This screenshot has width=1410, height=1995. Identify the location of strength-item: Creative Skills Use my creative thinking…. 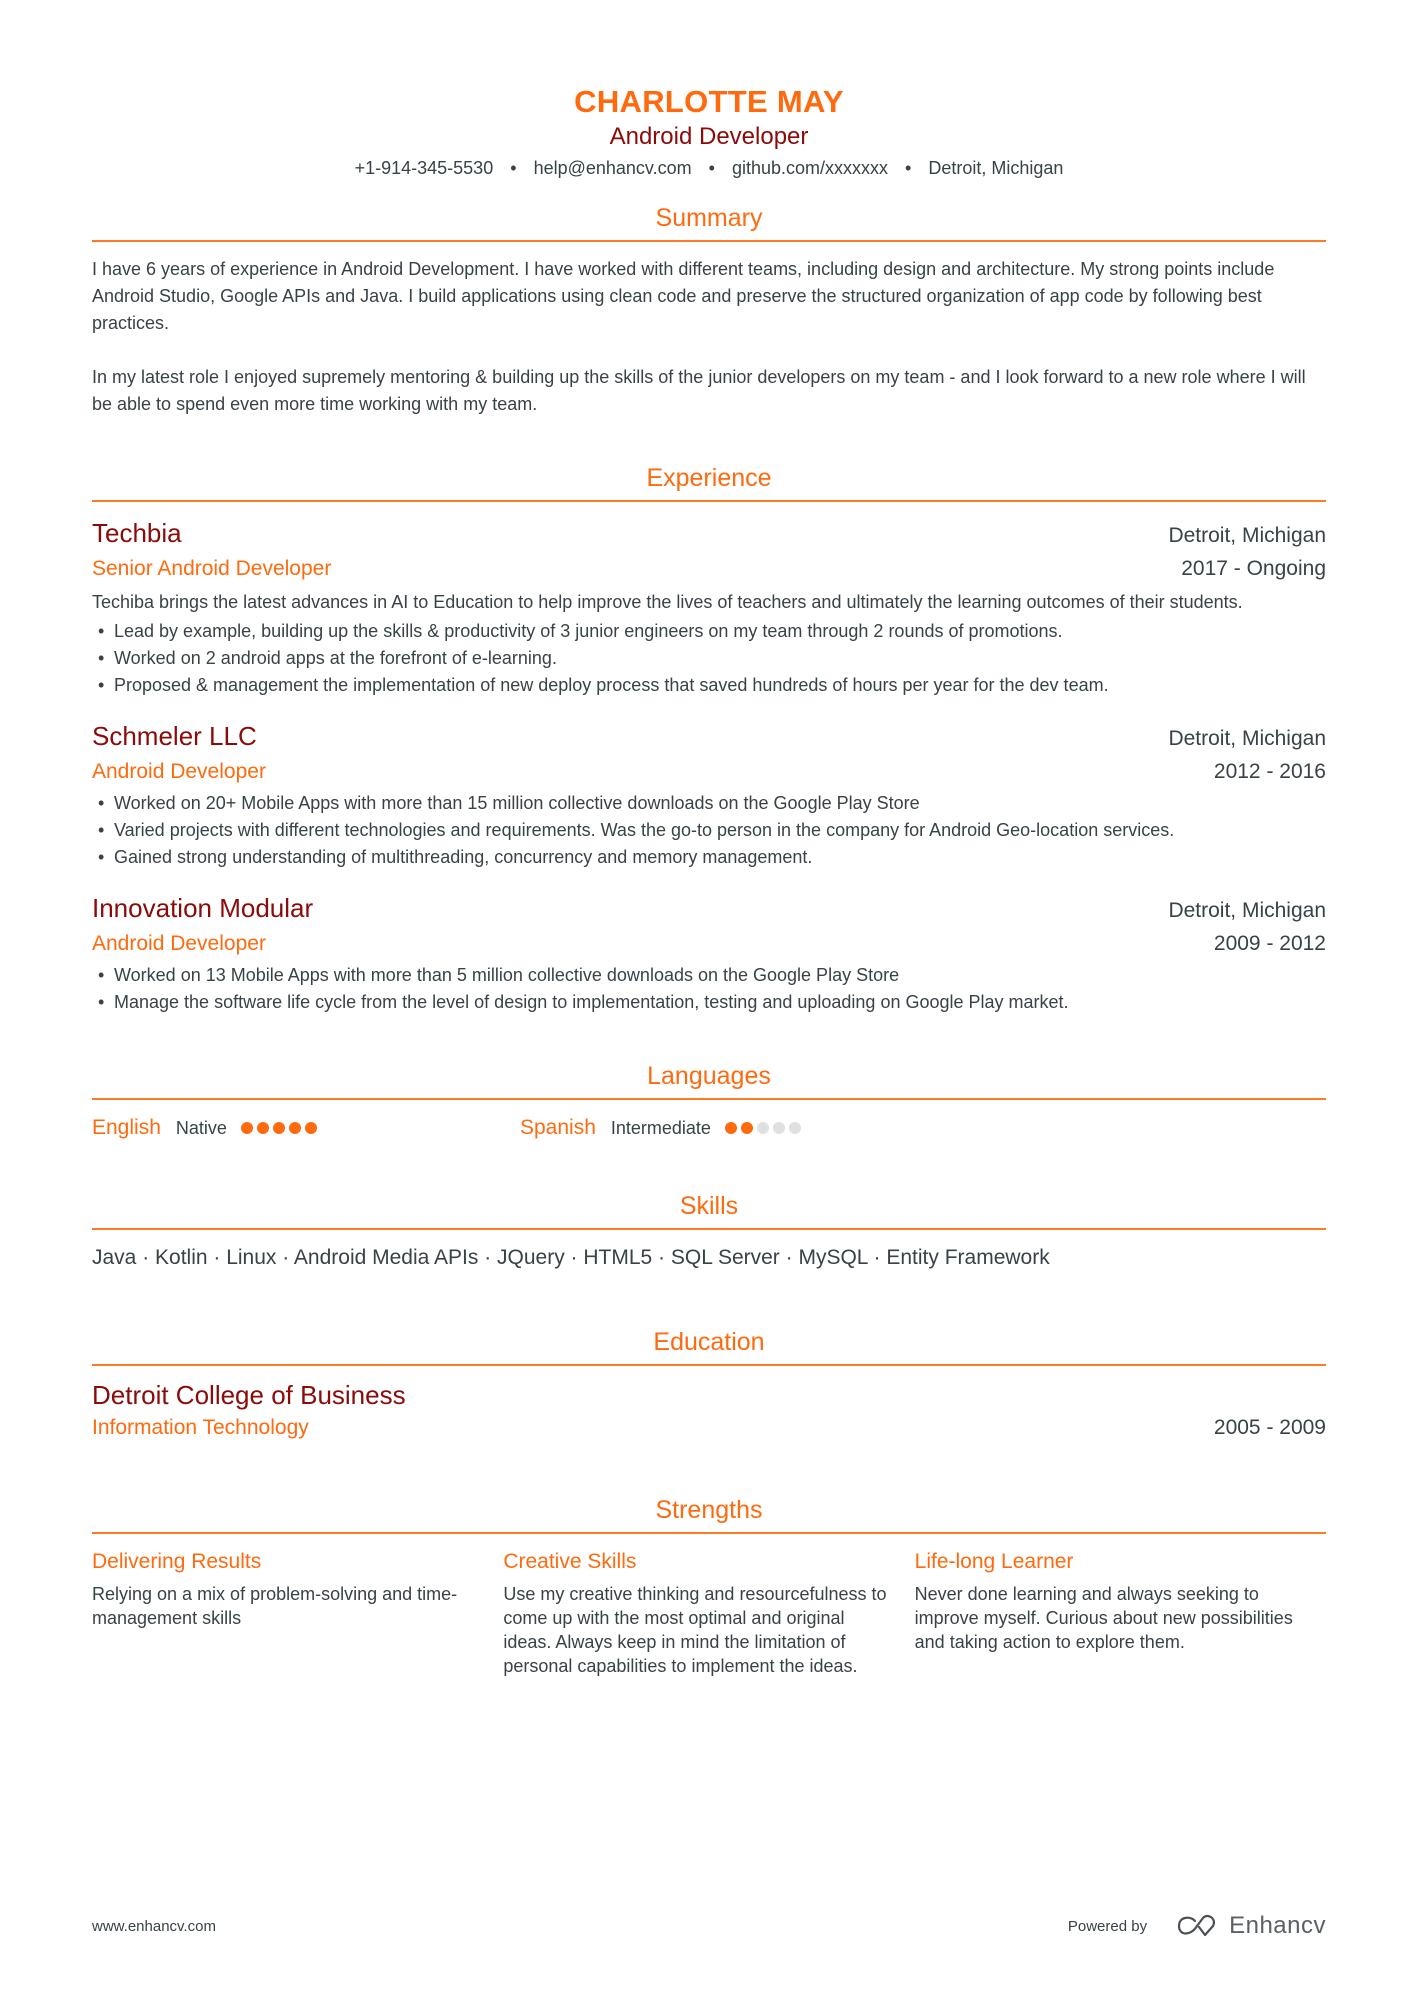
(708, 1612).